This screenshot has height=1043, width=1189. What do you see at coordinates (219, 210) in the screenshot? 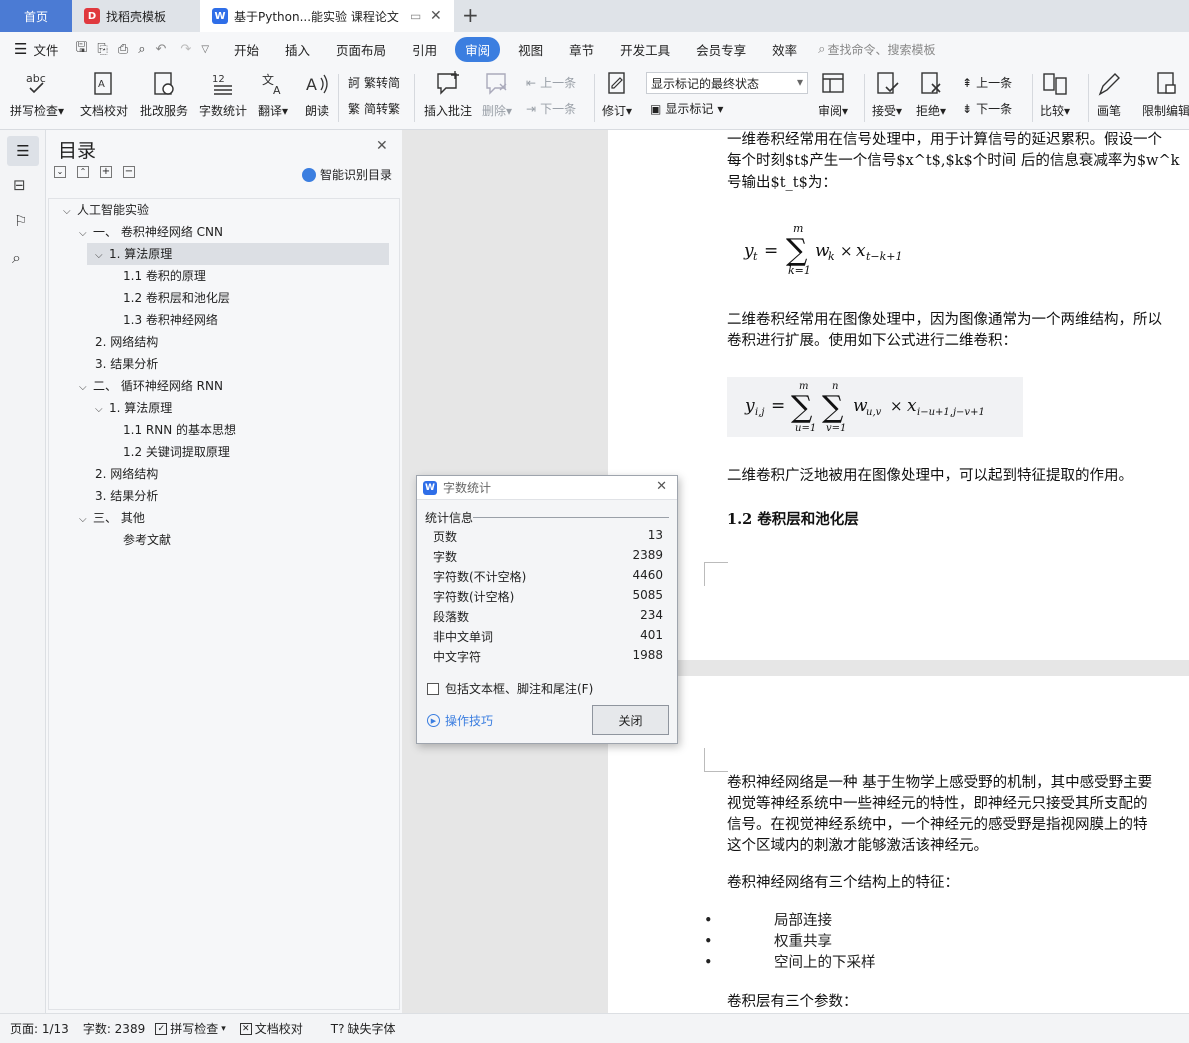
I see `toc-item: ⌵ 人工智能实验` at bounding box center [219, 210].